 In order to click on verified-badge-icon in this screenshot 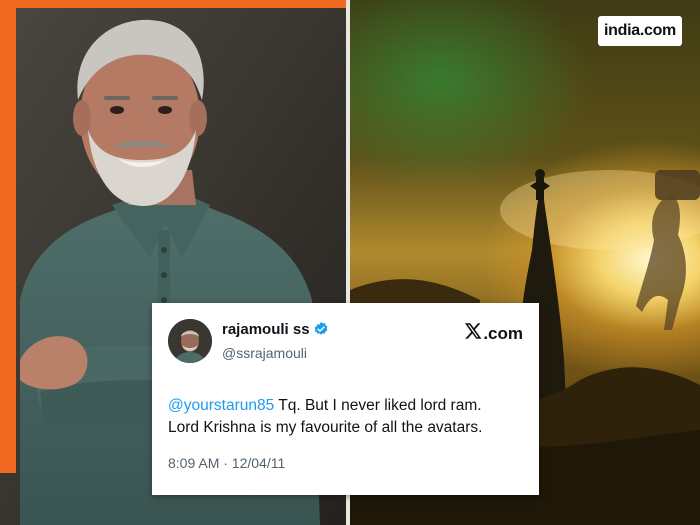, I will do `click(321, 332)`.